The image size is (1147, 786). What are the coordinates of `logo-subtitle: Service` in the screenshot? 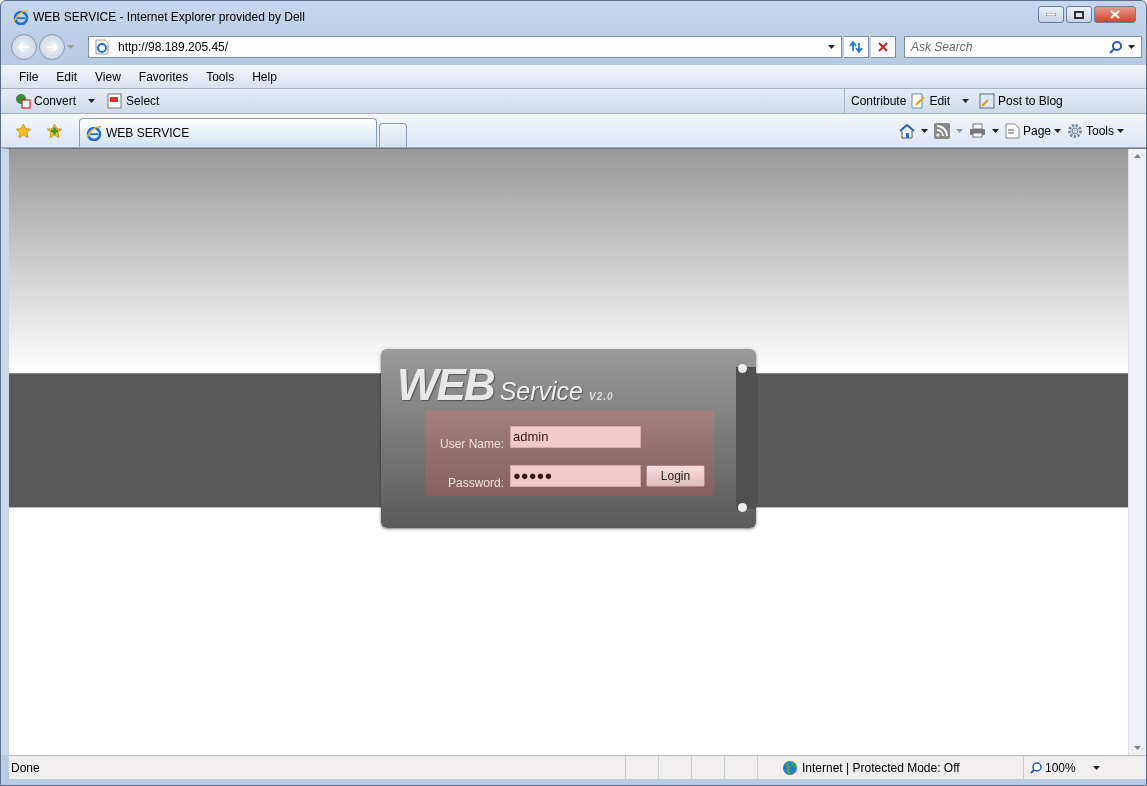 It's located at (541, 391).